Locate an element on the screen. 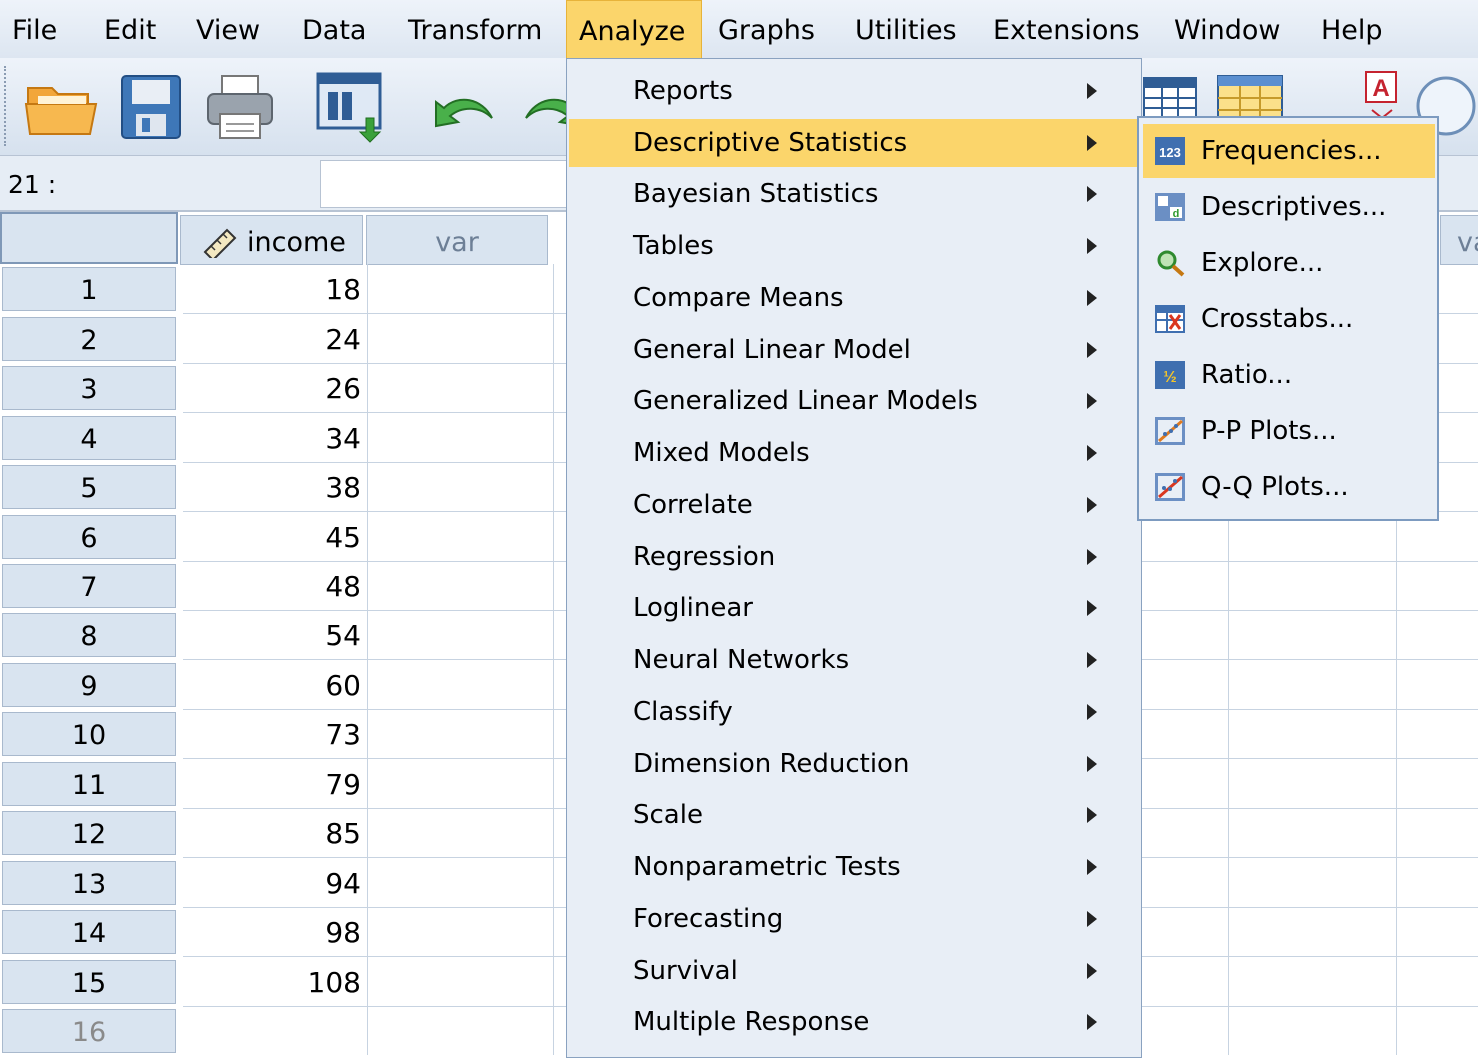 The width and height of the screenshot is (1478, 1058). menu-item-reports: Reports is located at coordinates (854, 91).